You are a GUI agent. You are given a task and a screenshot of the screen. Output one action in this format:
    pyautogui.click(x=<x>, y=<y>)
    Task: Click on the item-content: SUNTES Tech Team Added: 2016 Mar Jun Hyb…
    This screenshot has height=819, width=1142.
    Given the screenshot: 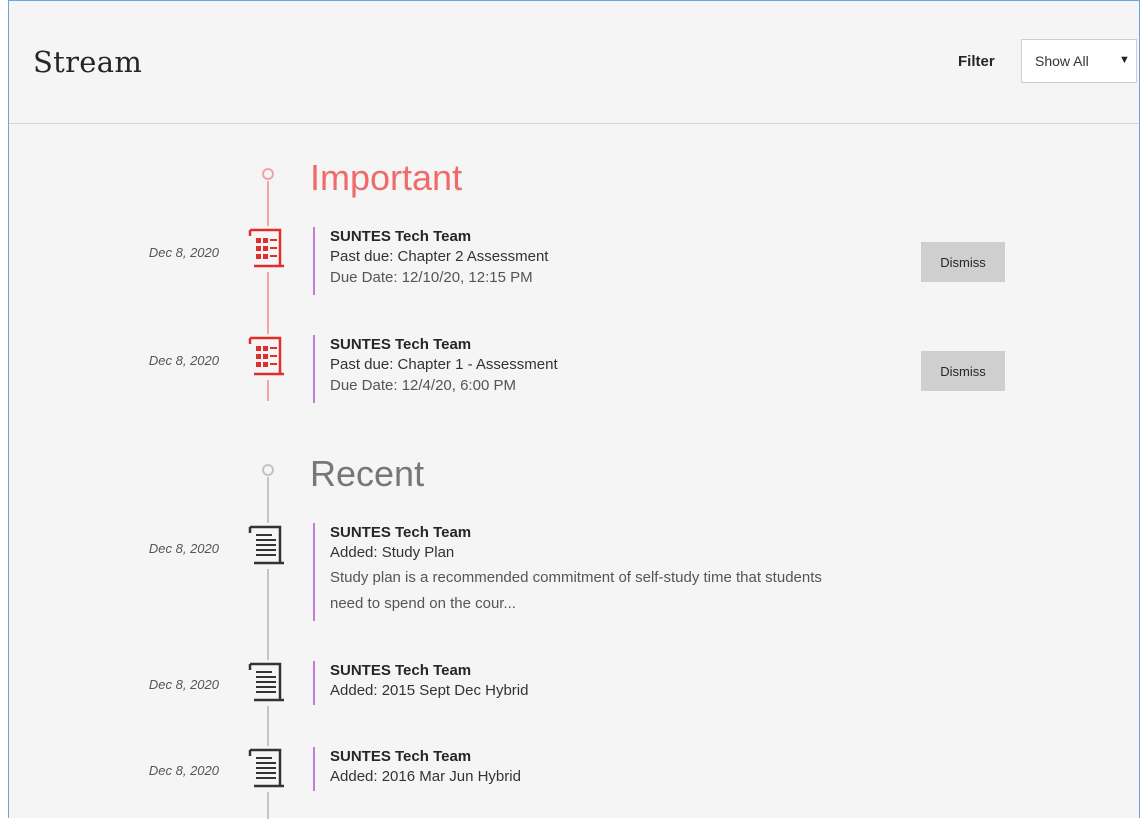 What is the action you would take?
    pyautogui.click(x=417, y=769)
    